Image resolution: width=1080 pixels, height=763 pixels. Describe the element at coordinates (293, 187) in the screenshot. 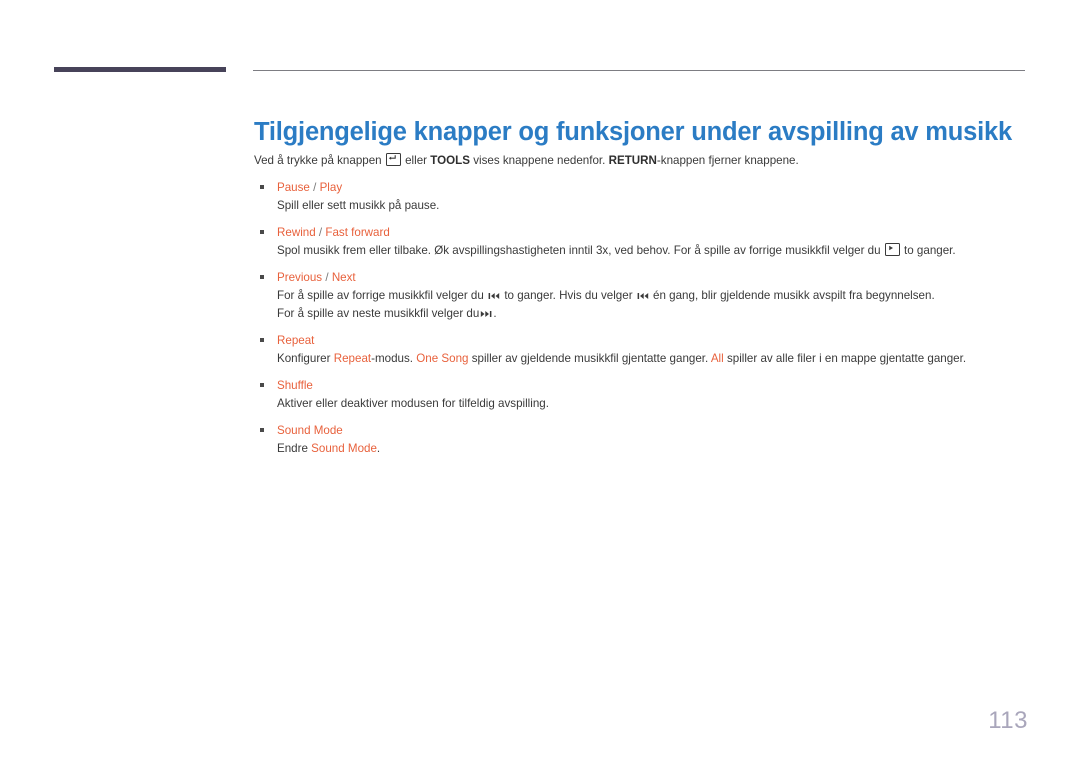

I see `item-label-primary: Pause` at that location.